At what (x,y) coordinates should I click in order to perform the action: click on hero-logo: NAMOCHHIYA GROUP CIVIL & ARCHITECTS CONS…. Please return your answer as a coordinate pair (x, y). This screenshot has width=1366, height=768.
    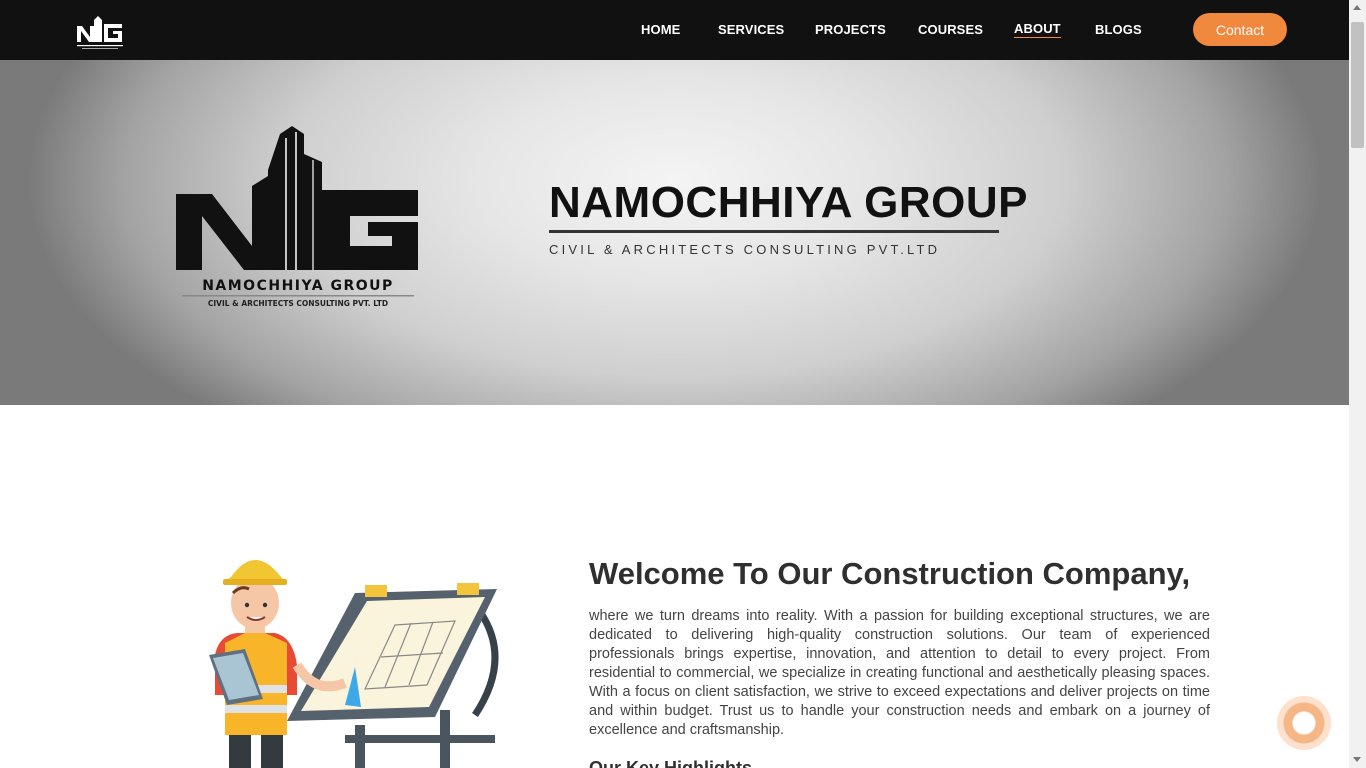
    Looking at the image, I should click on (297, 217).